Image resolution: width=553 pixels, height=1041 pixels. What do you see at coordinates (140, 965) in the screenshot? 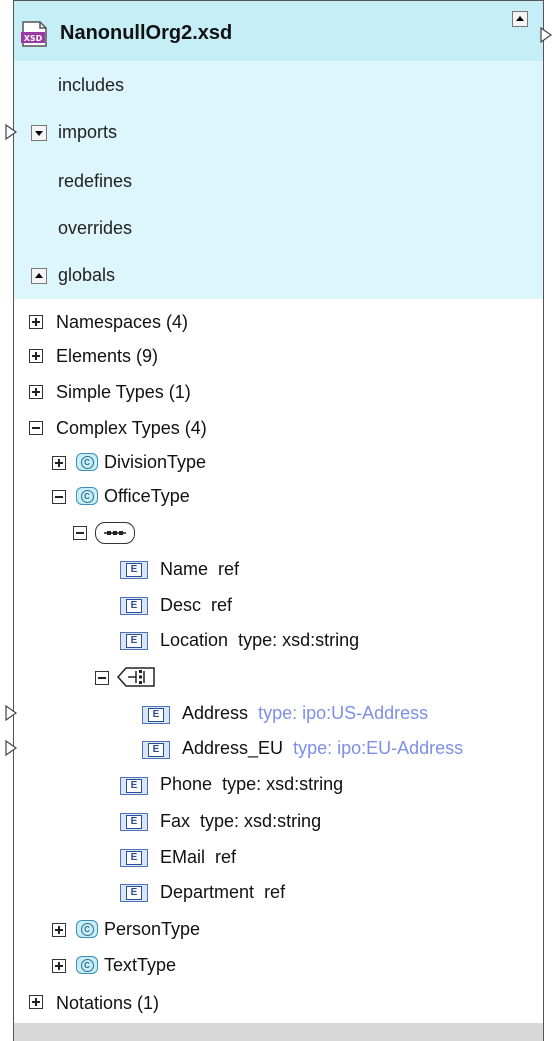
I see `tree-texttype: TextType` at bounding box center [140, 965].